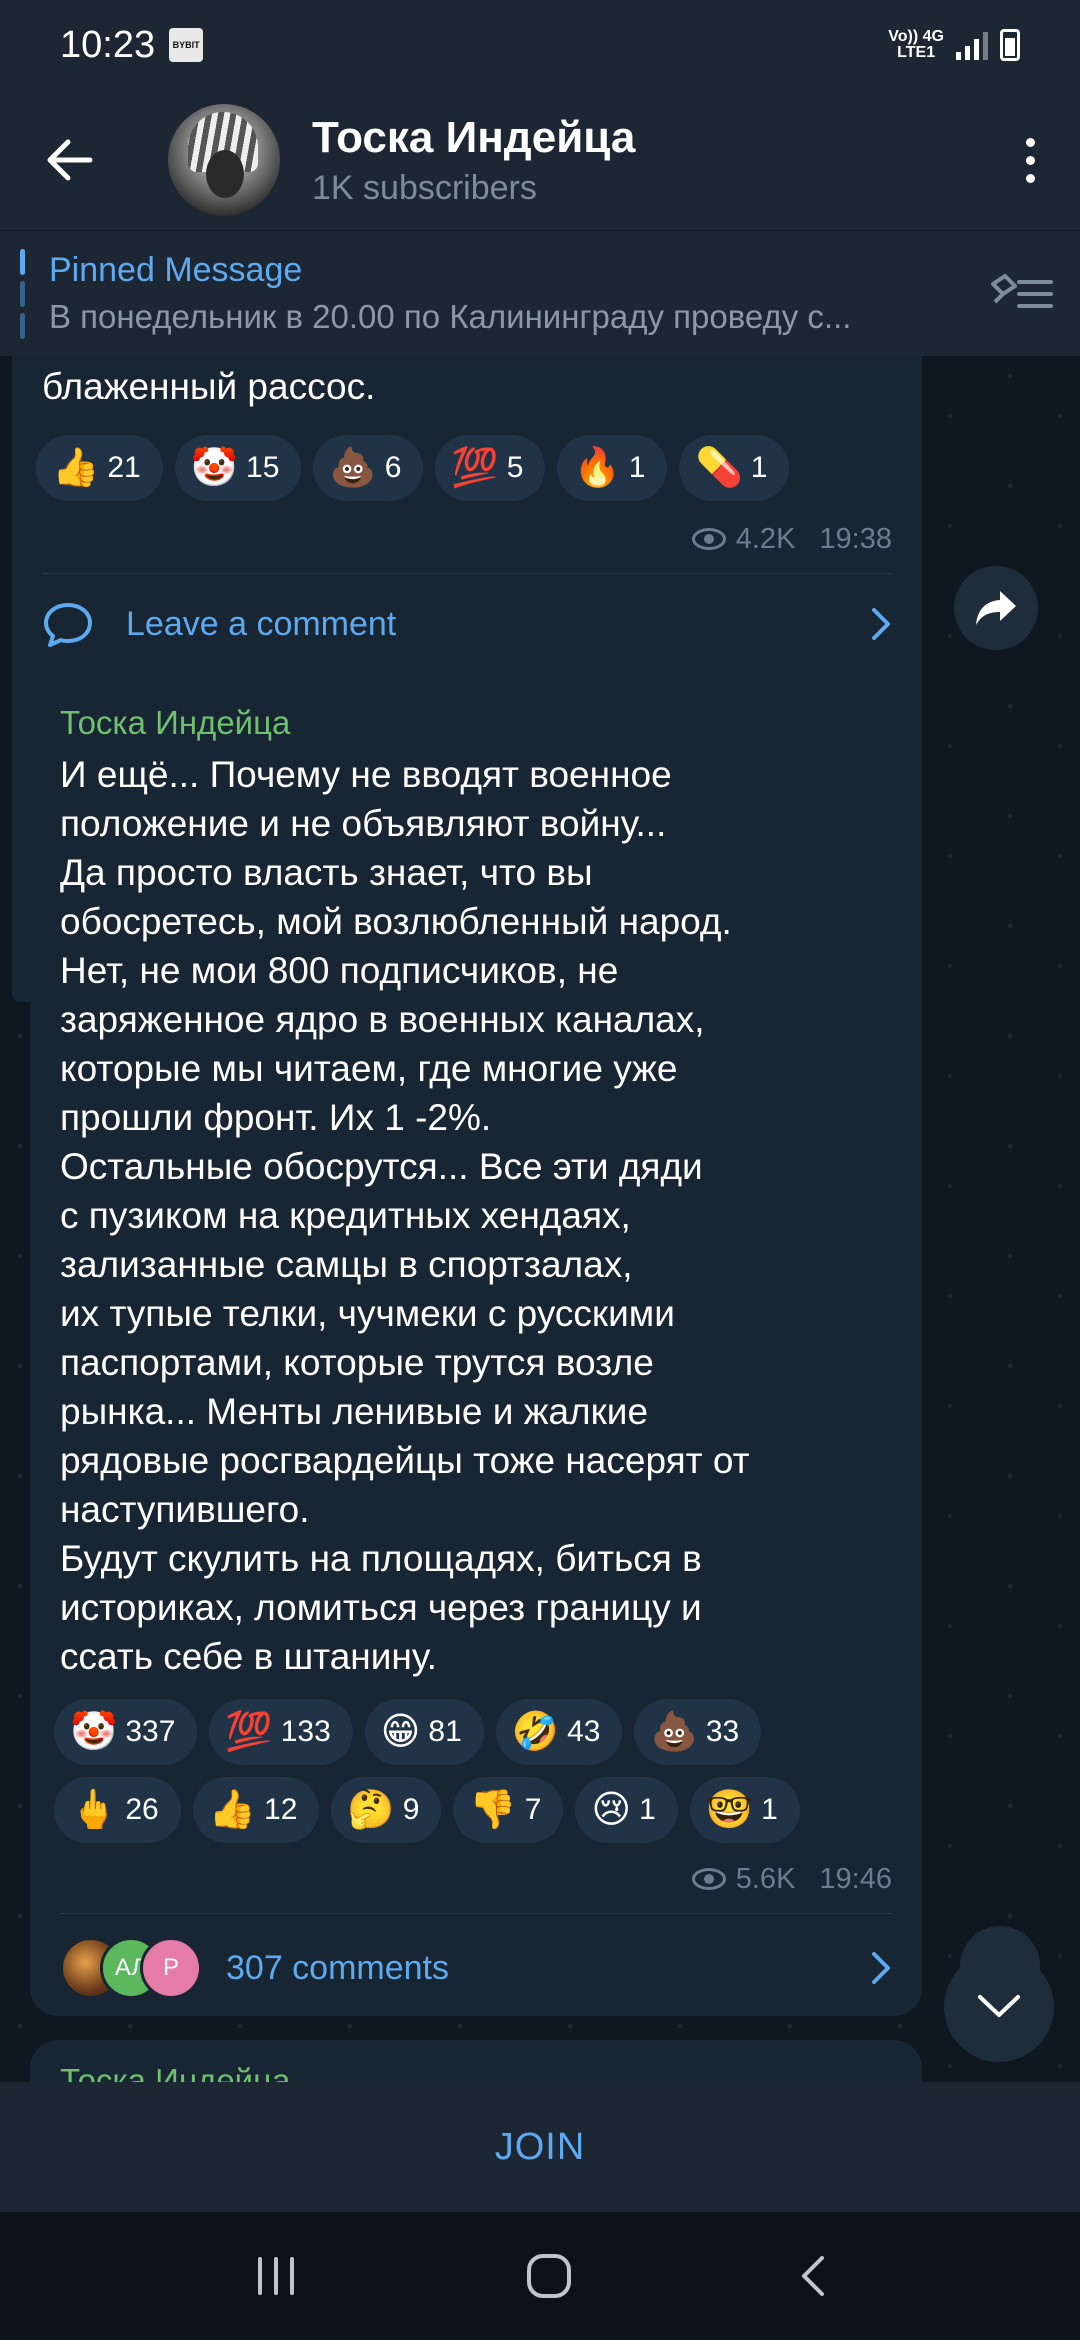  I want to click on network-indicator: Vo)) 4G LTE1, so click(916, 45).